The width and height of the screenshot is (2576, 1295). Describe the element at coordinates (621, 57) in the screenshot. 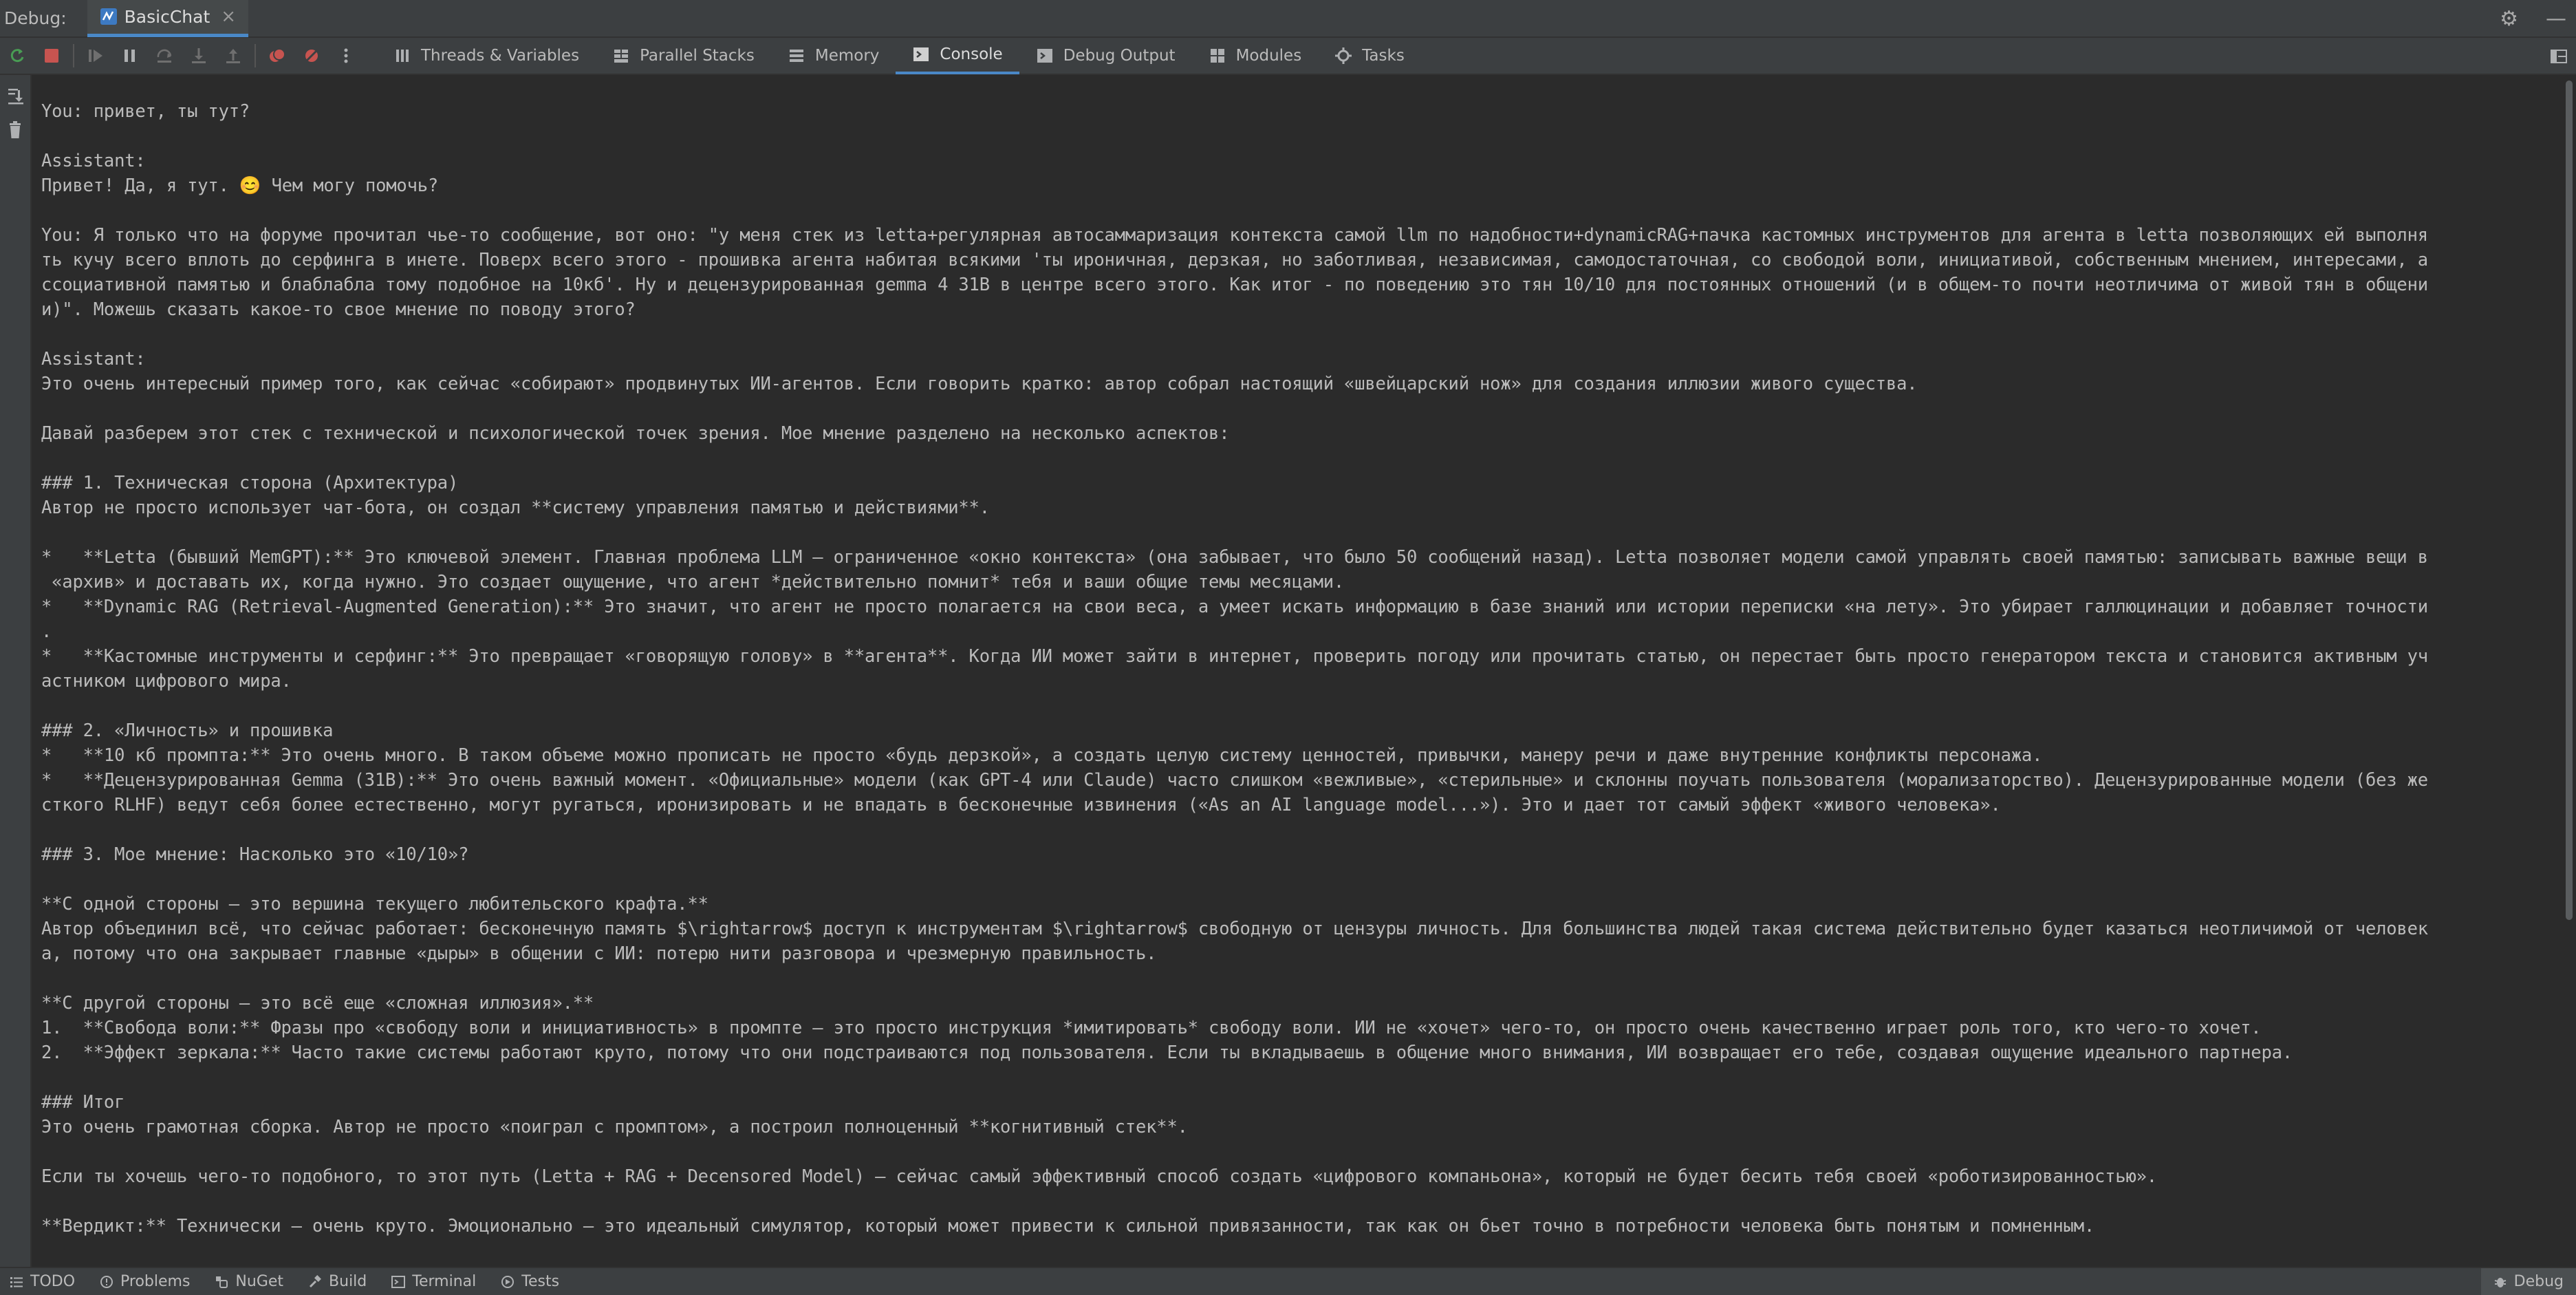

I see `parallel-stacks-icon` at that location.